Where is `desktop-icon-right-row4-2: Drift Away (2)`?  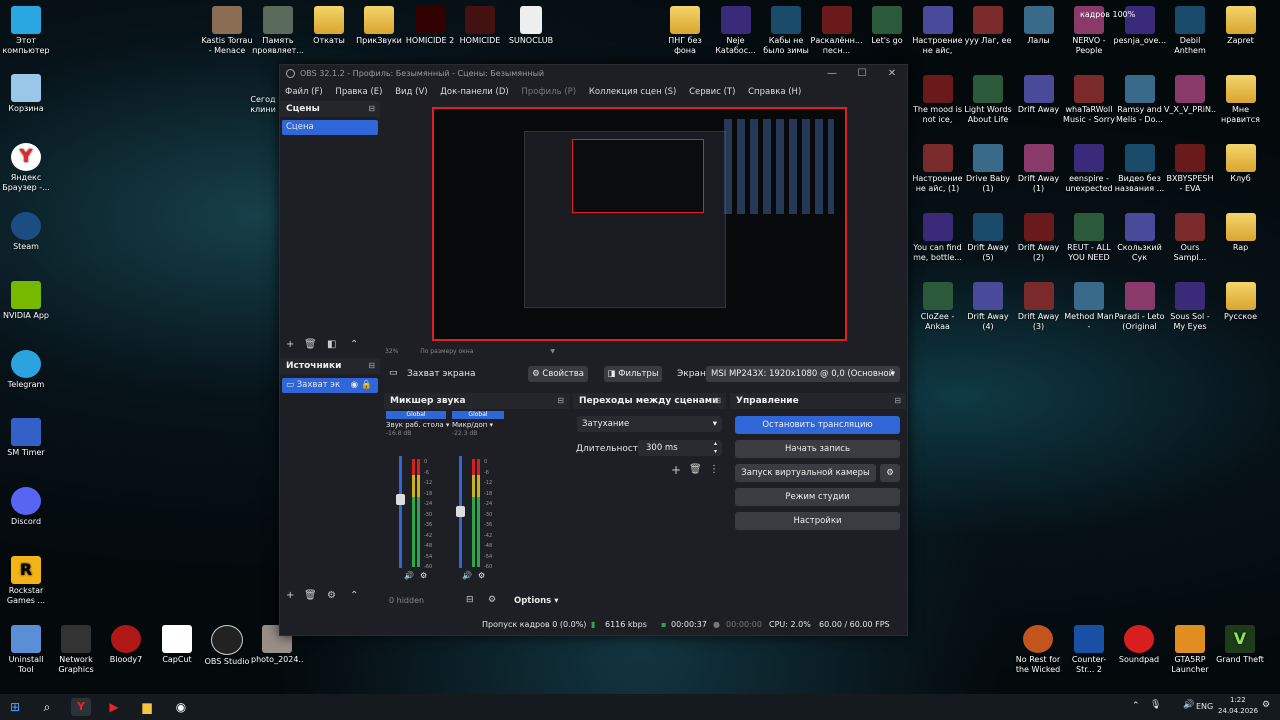
desktop-icon-right-row4-2: Drift Away (2) is located at coordinates (1039, 238).